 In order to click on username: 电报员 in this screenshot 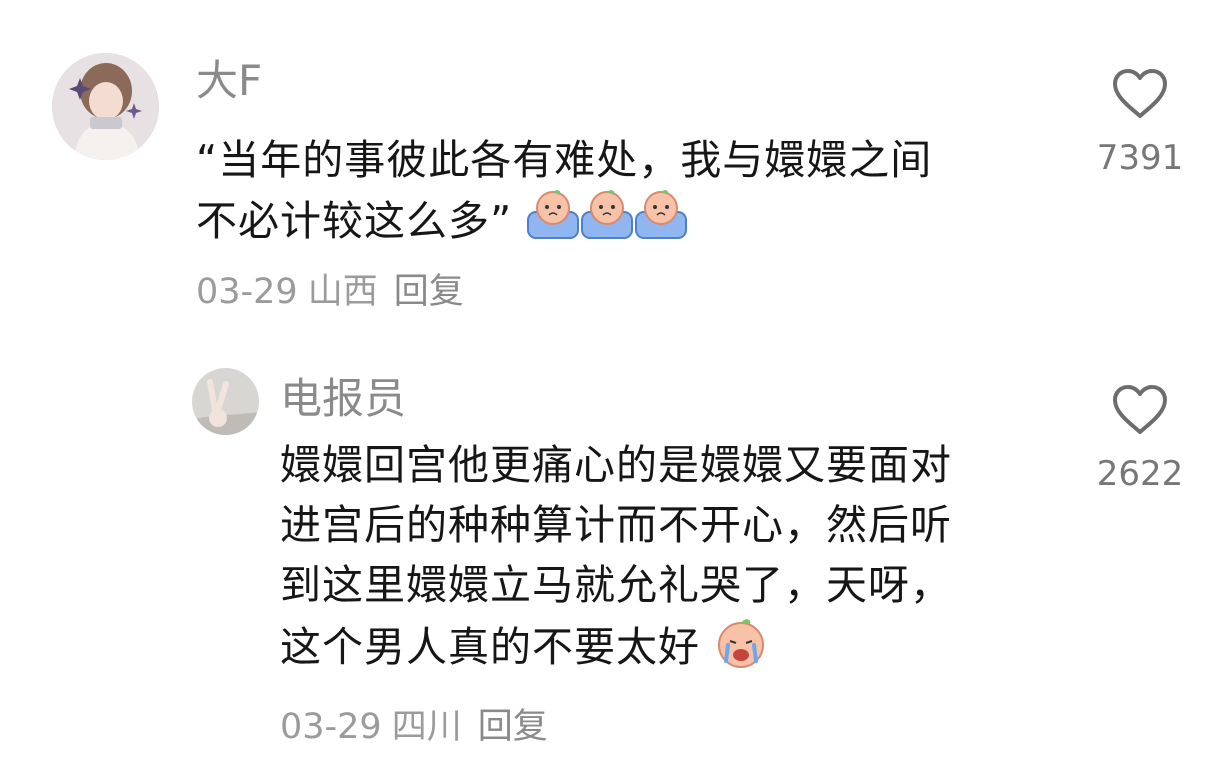, I will do `click(343, 399)`.